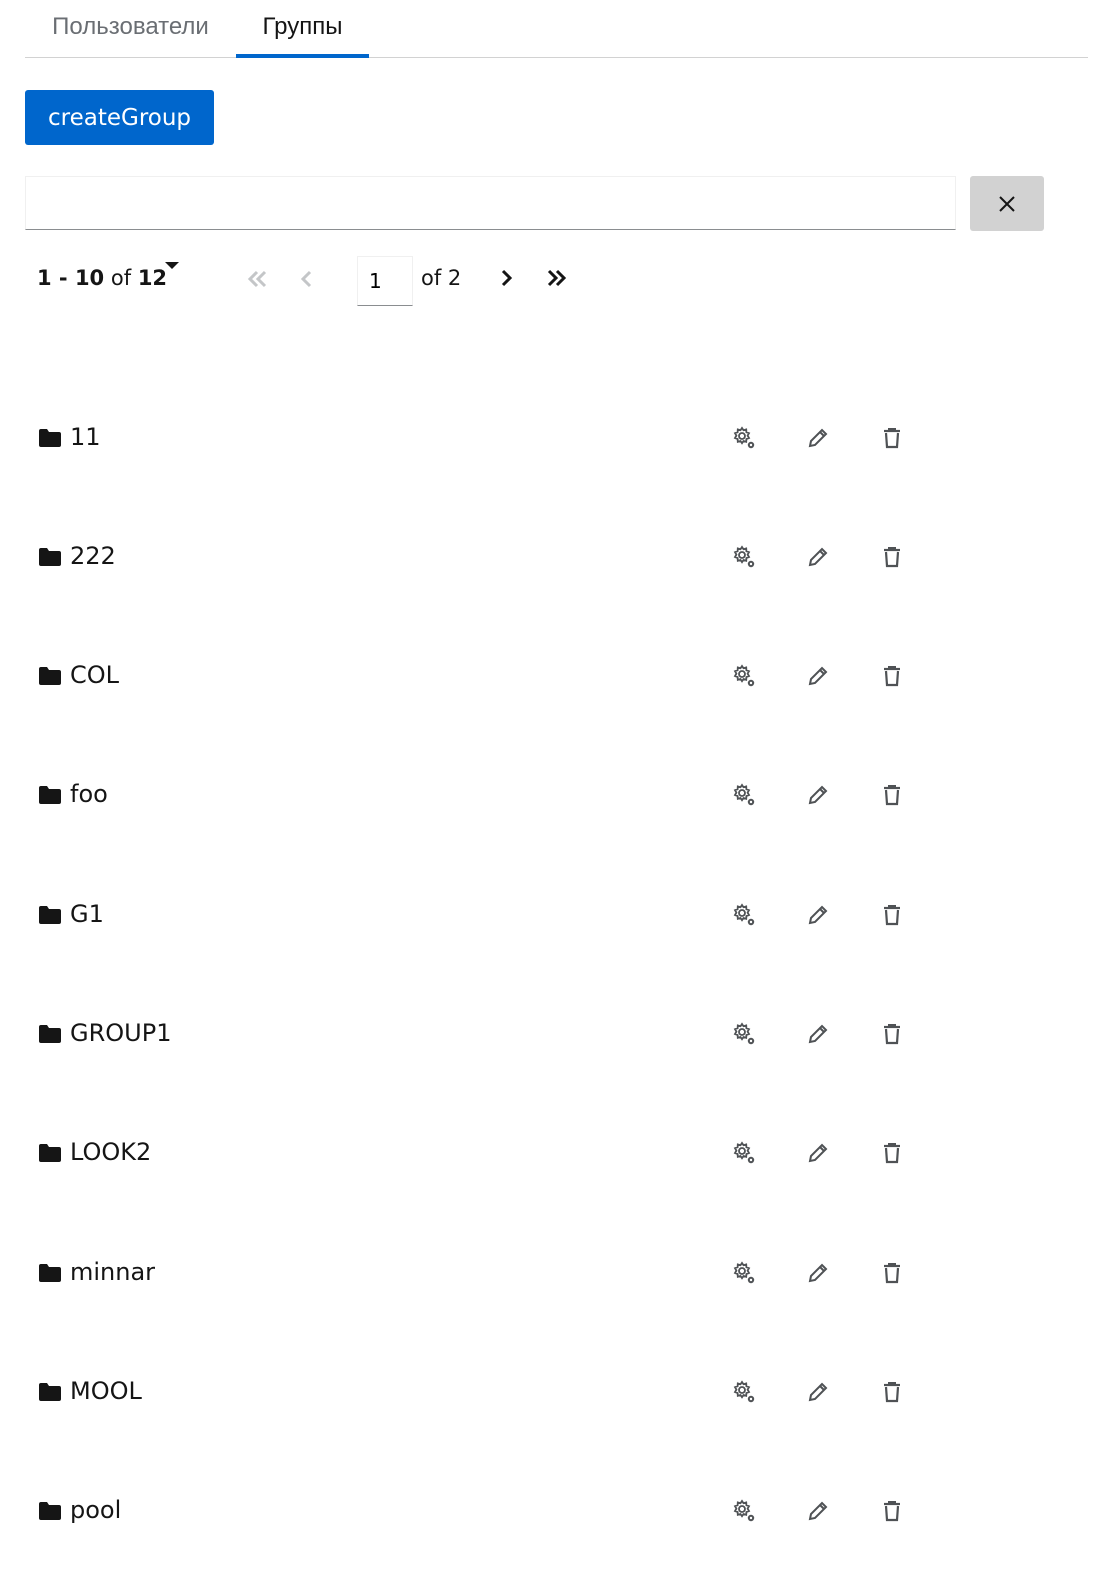 The width and height of the screenshot is (1094, 1576). I want to click on group-name: minnar, so click(112, 1272).